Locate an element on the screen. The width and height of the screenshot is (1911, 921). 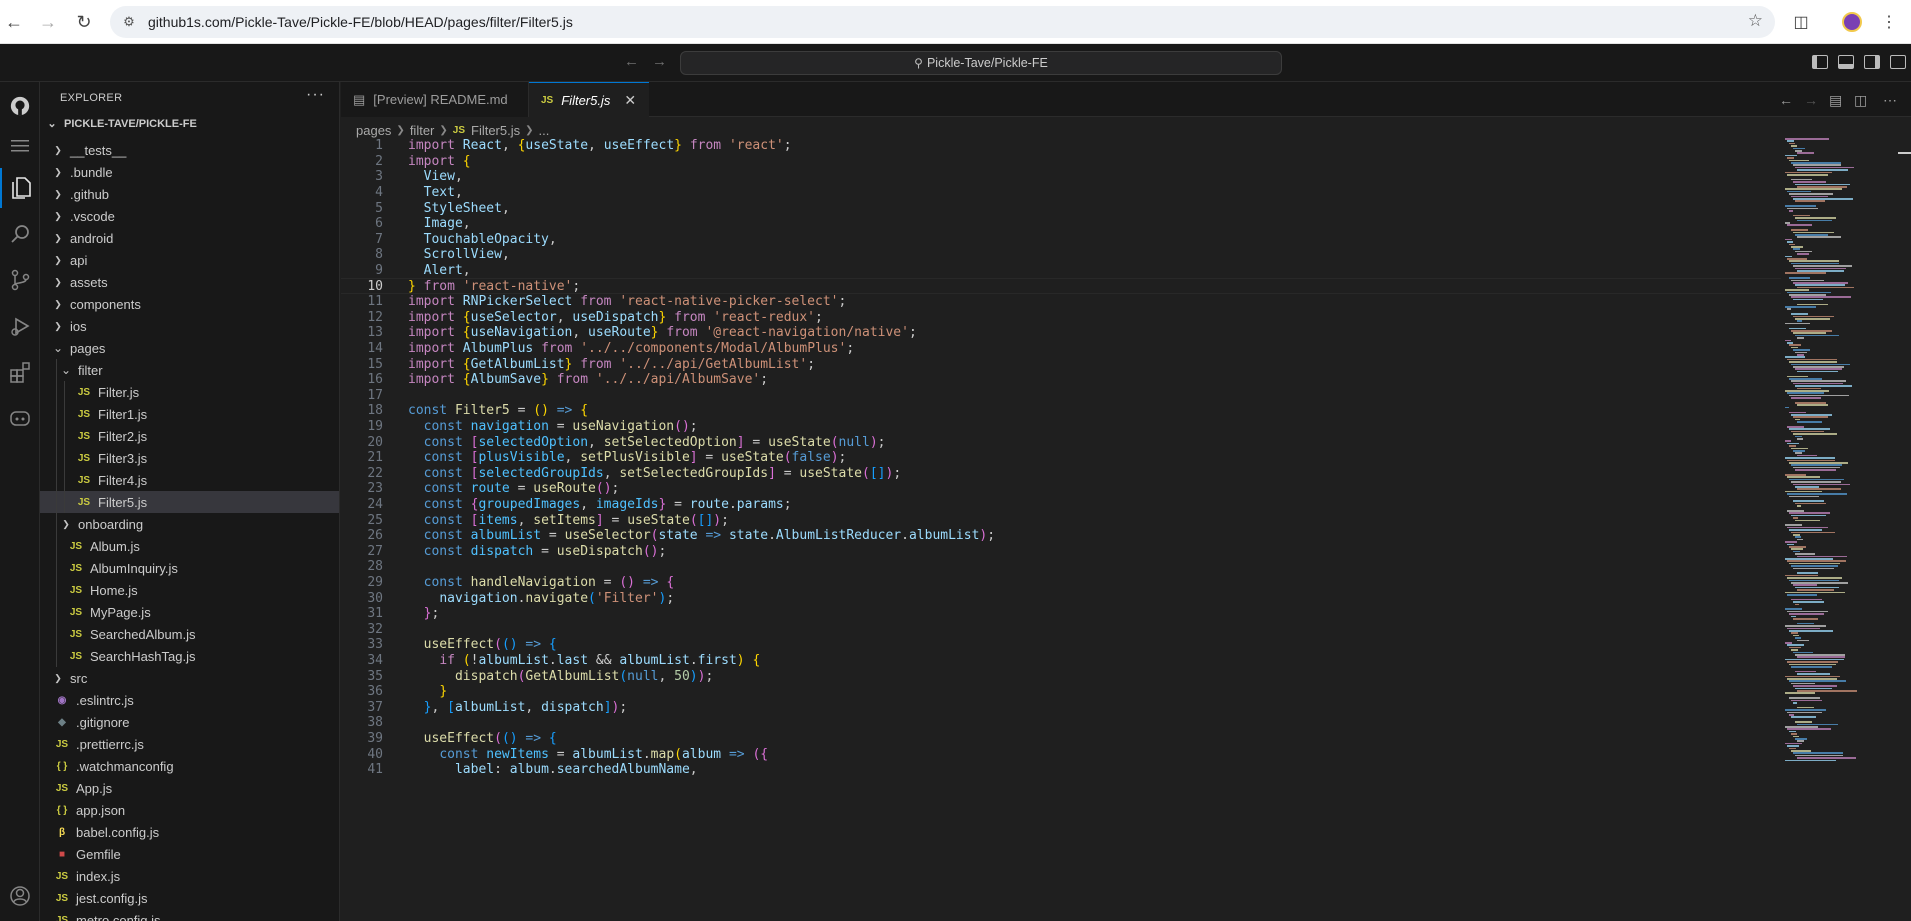
tree-folder: ⌄ filter is located at coordinates (189, 370).